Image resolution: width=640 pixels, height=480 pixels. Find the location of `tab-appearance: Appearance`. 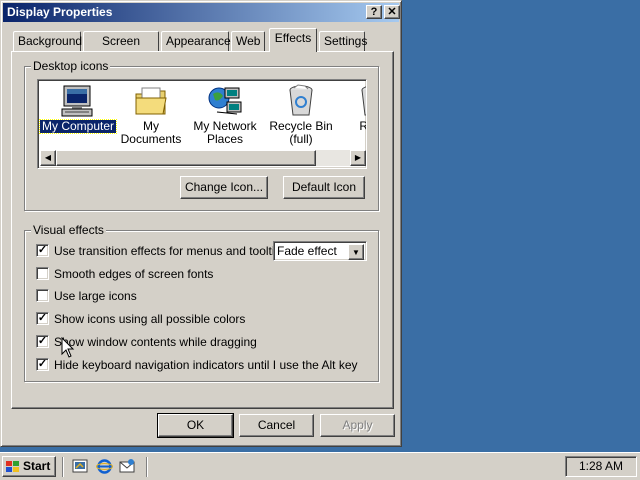

tab-appearance: Appearance is located at coordinates (196, 41).